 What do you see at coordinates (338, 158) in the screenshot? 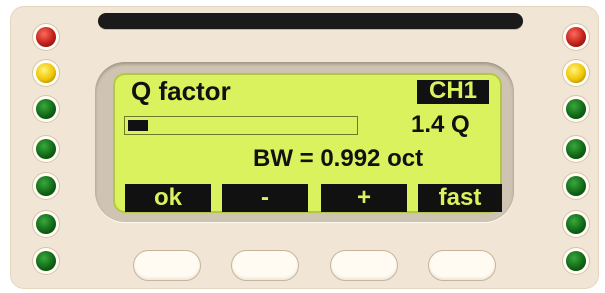
I see `bandwidth-readout: BW = 0.992 oct` at bounding box center [338, 158].